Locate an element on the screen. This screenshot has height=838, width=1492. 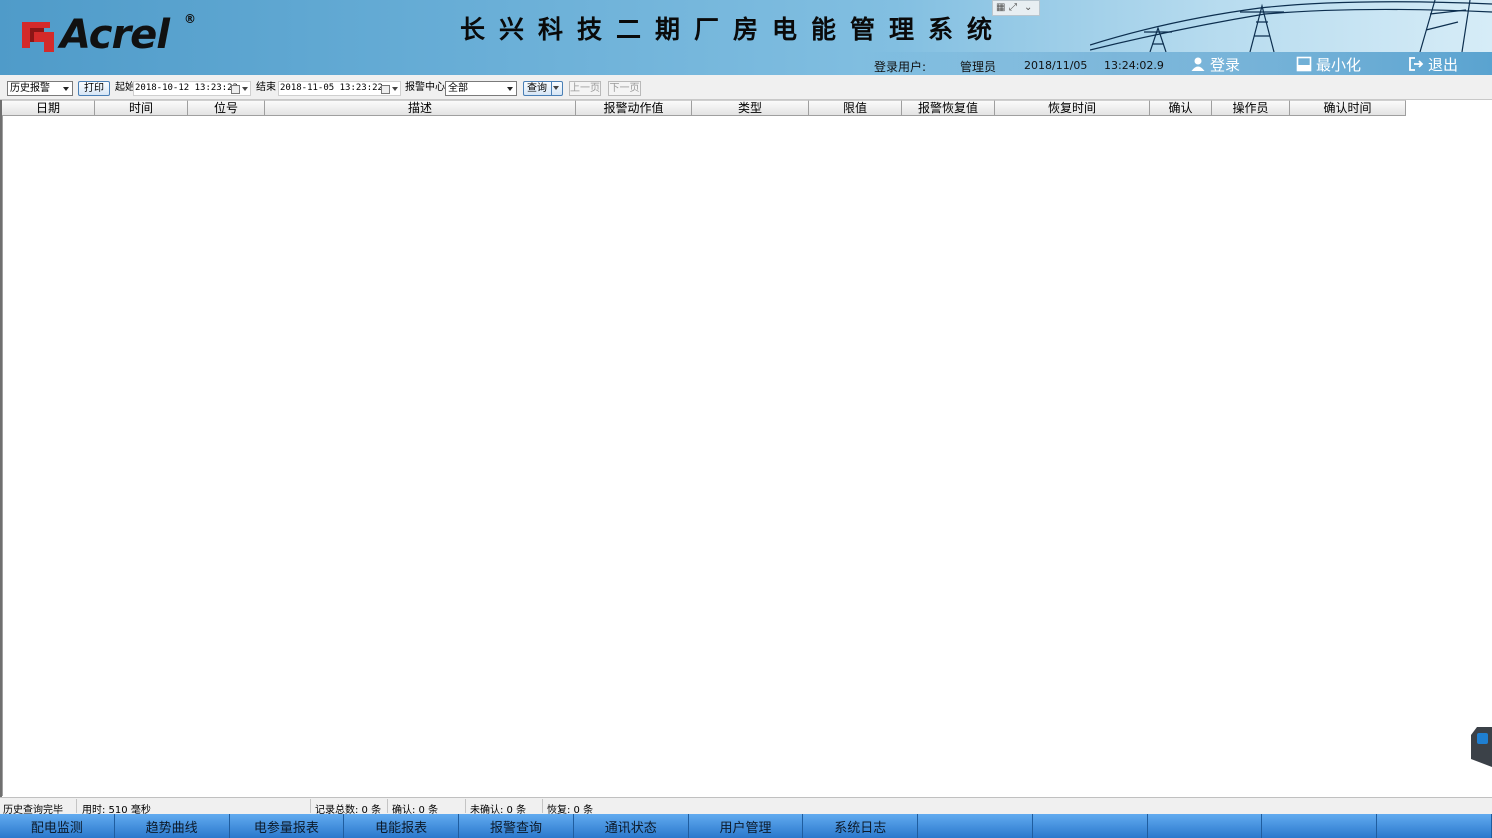
column-header: 操作员 is located at coordinates (1251, 108).